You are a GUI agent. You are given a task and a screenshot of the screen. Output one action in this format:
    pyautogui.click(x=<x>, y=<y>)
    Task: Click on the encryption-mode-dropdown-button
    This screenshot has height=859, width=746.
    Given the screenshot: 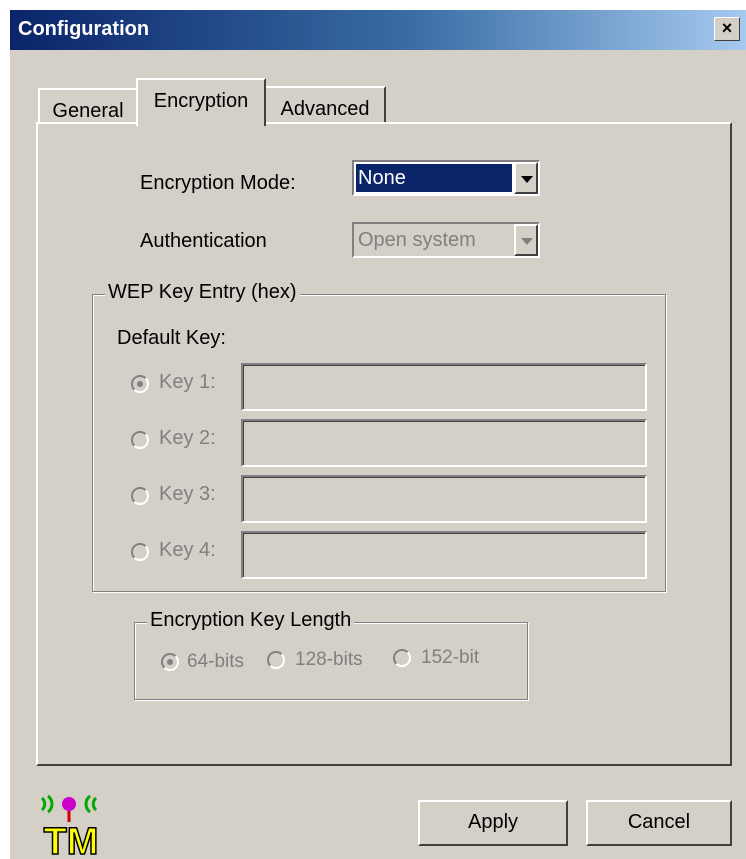 What is the action you would take?
    pyautogui.click(x=526, y=178)
    